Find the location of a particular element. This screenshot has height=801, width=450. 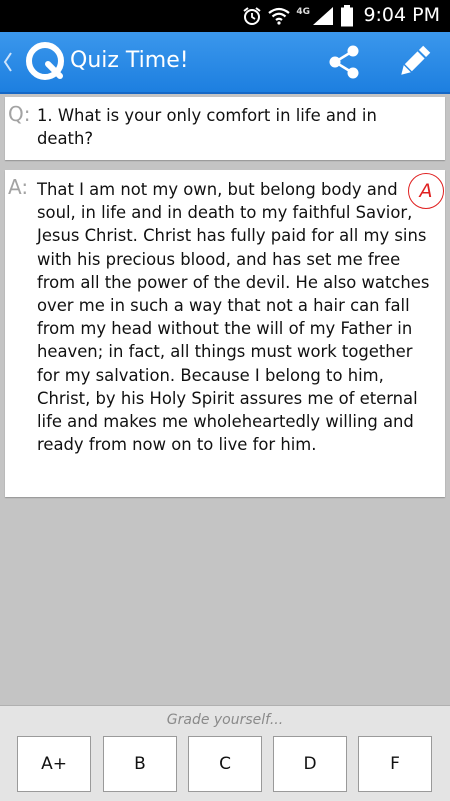

status-time: 9:04 PM is located at coordinates (401, 15).